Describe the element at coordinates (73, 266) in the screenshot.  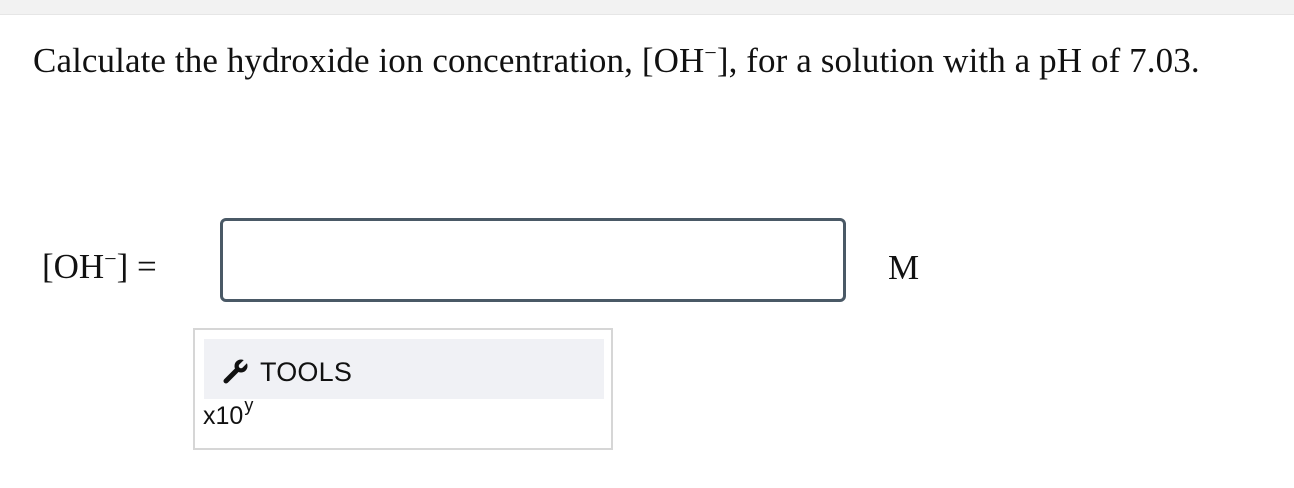
I see `answer-label-before: [OH` at that location.